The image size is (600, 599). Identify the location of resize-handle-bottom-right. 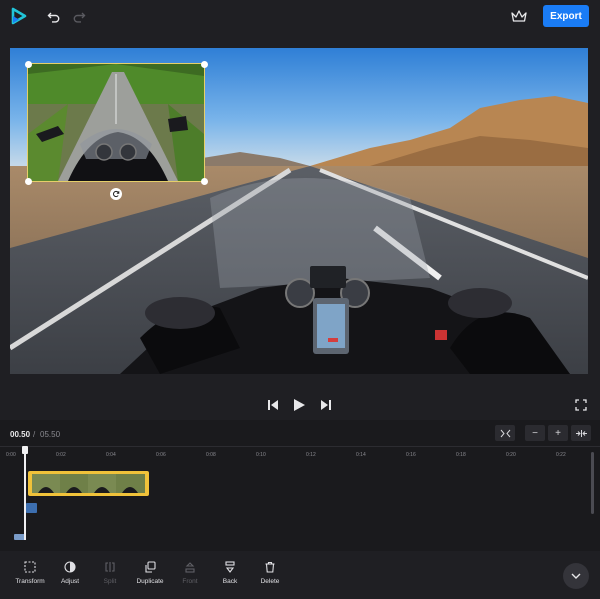
(204, 181).